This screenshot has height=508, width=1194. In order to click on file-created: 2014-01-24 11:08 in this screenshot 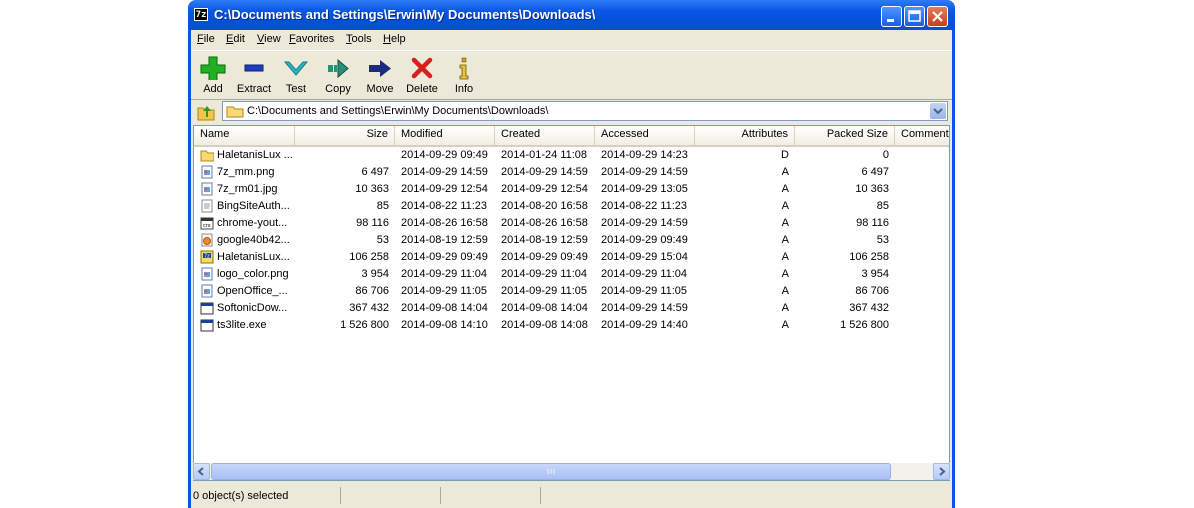, I will do `click(544, 155)`.